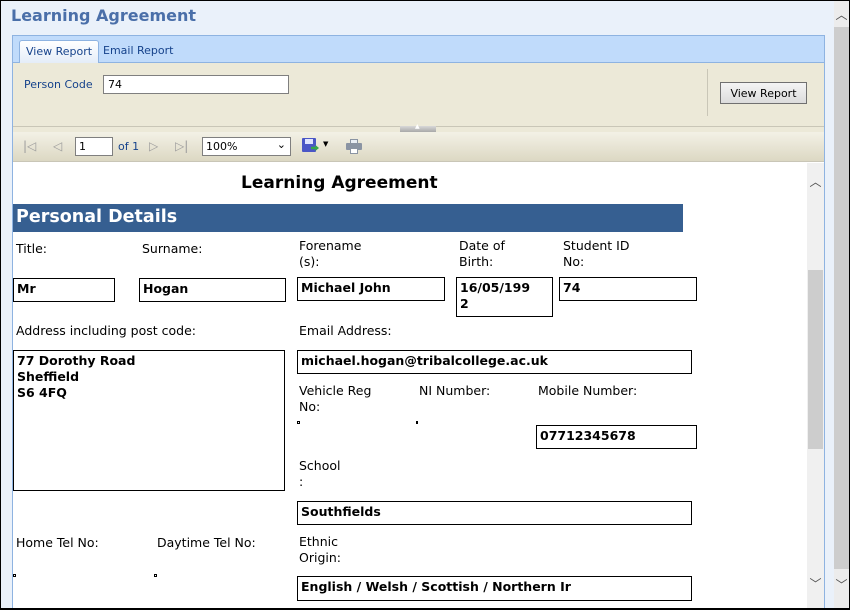 The width and height of the screenshot is (850, 610). What do you see at coordinates (348, 218) in the screenshot?
I see `section-header: Personal Details` at bounding box center [348, 218].